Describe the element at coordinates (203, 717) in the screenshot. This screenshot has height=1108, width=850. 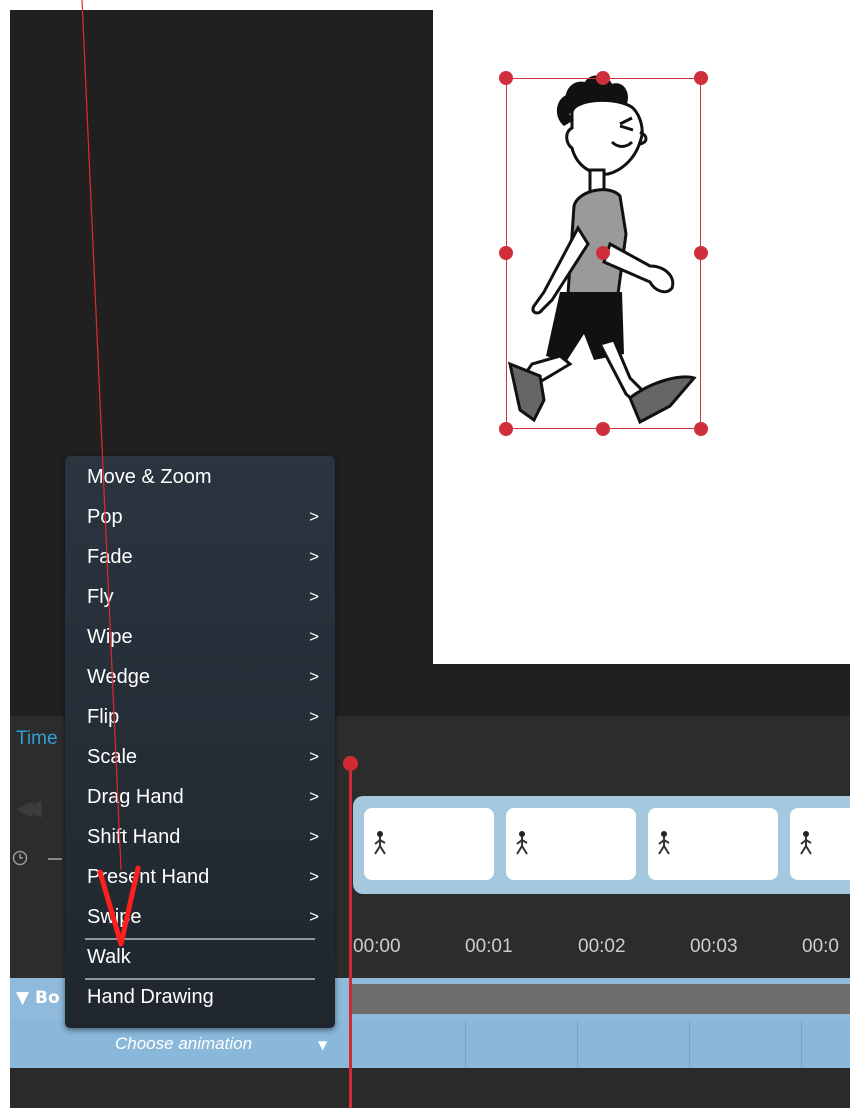
I see `menu-item-flip: Flip >` at that location.